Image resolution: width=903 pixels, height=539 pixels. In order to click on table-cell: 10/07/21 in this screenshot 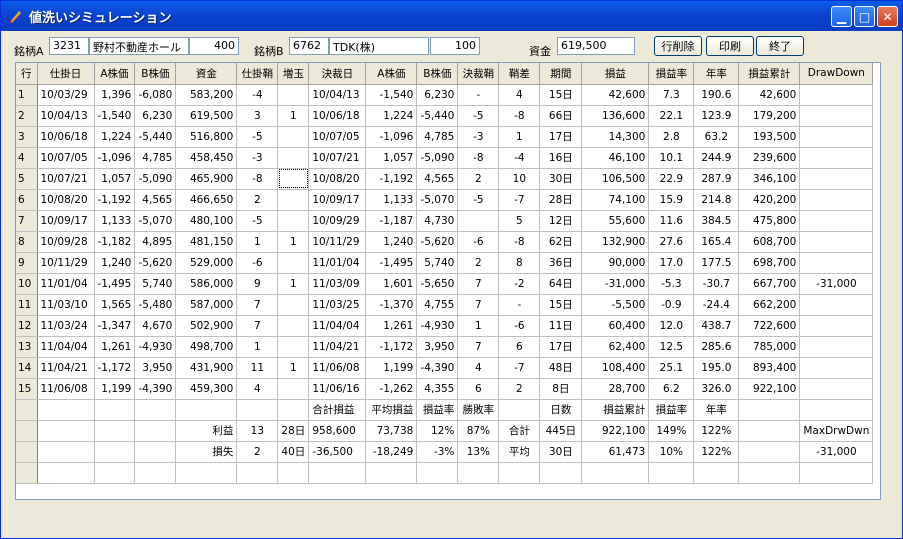, I will do `click(337, 158)`.